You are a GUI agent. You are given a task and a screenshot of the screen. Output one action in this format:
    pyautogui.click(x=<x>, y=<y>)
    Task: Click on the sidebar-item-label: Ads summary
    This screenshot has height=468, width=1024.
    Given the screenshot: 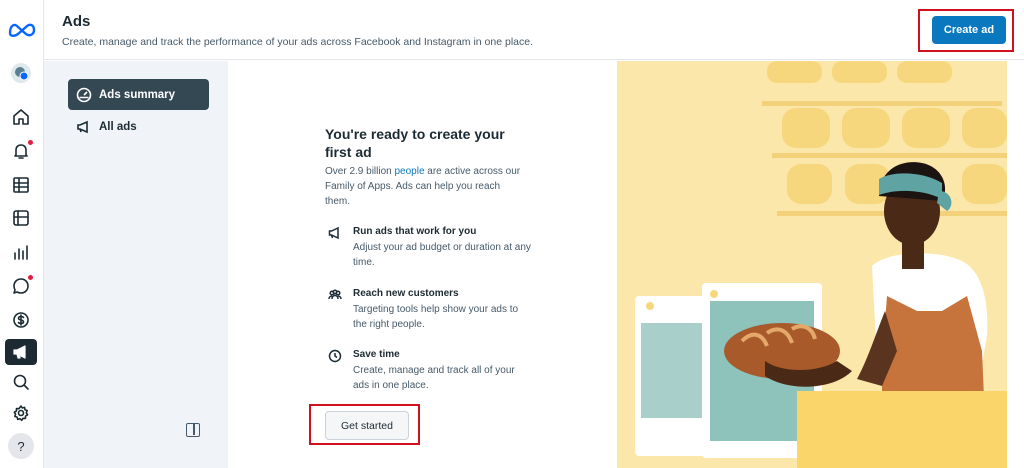 What is the action you would take?
    pyautogui.click(x=137, y=94)
    